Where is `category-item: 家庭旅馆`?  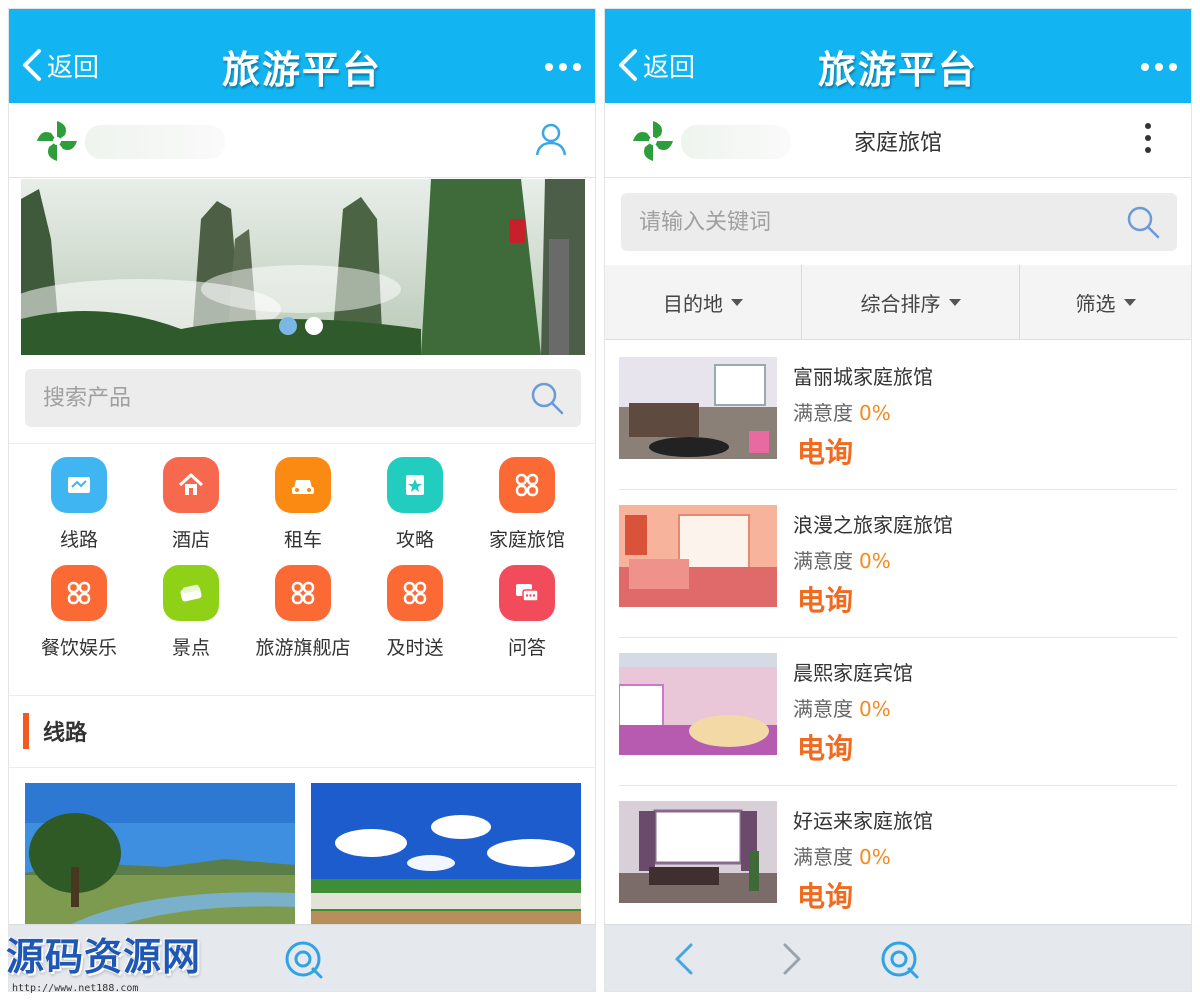
category-item: 家庭旅馆 is located at coordinates (527, 505).